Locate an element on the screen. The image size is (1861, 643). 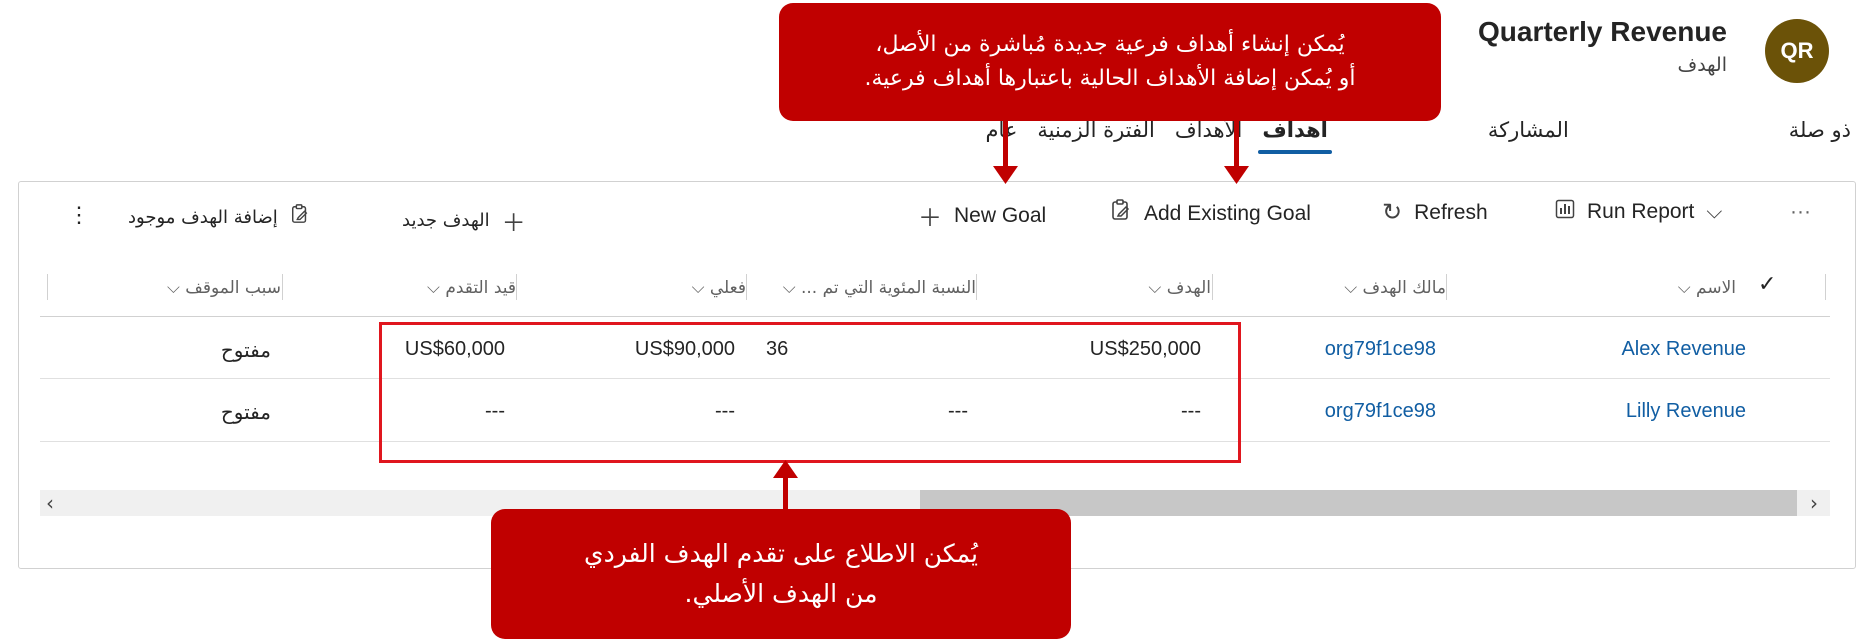
refresh-button: ↻ Refresh is located at coordinates (1435, 212).